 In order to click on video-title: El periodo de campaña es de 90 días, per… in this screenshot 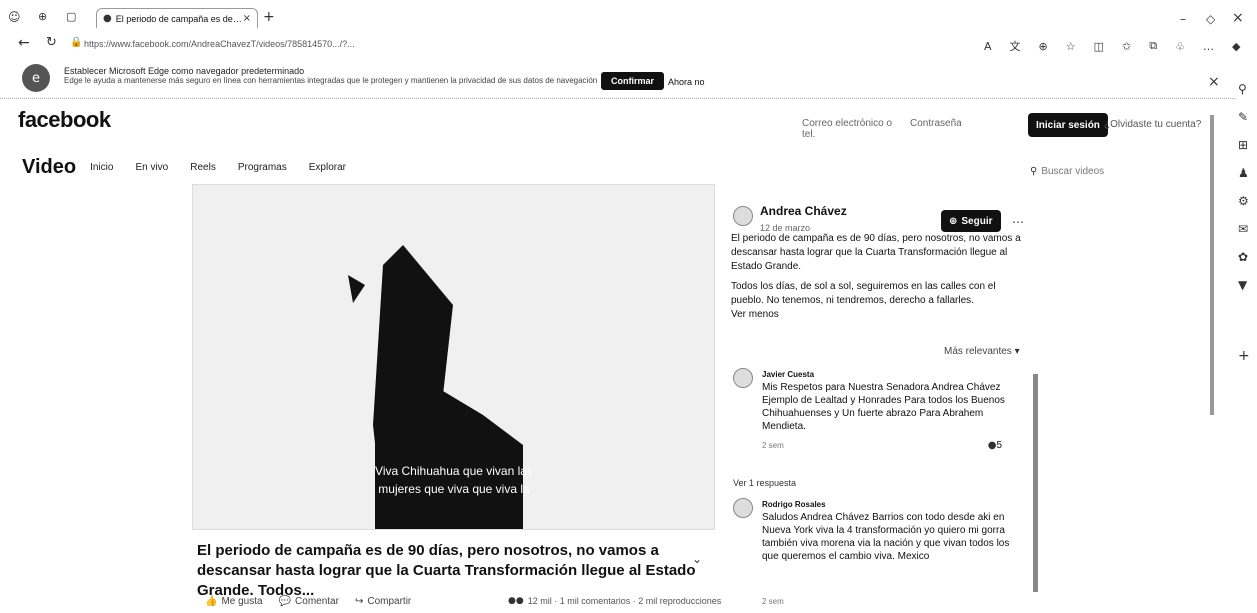, I will do `click(446, 570)`.